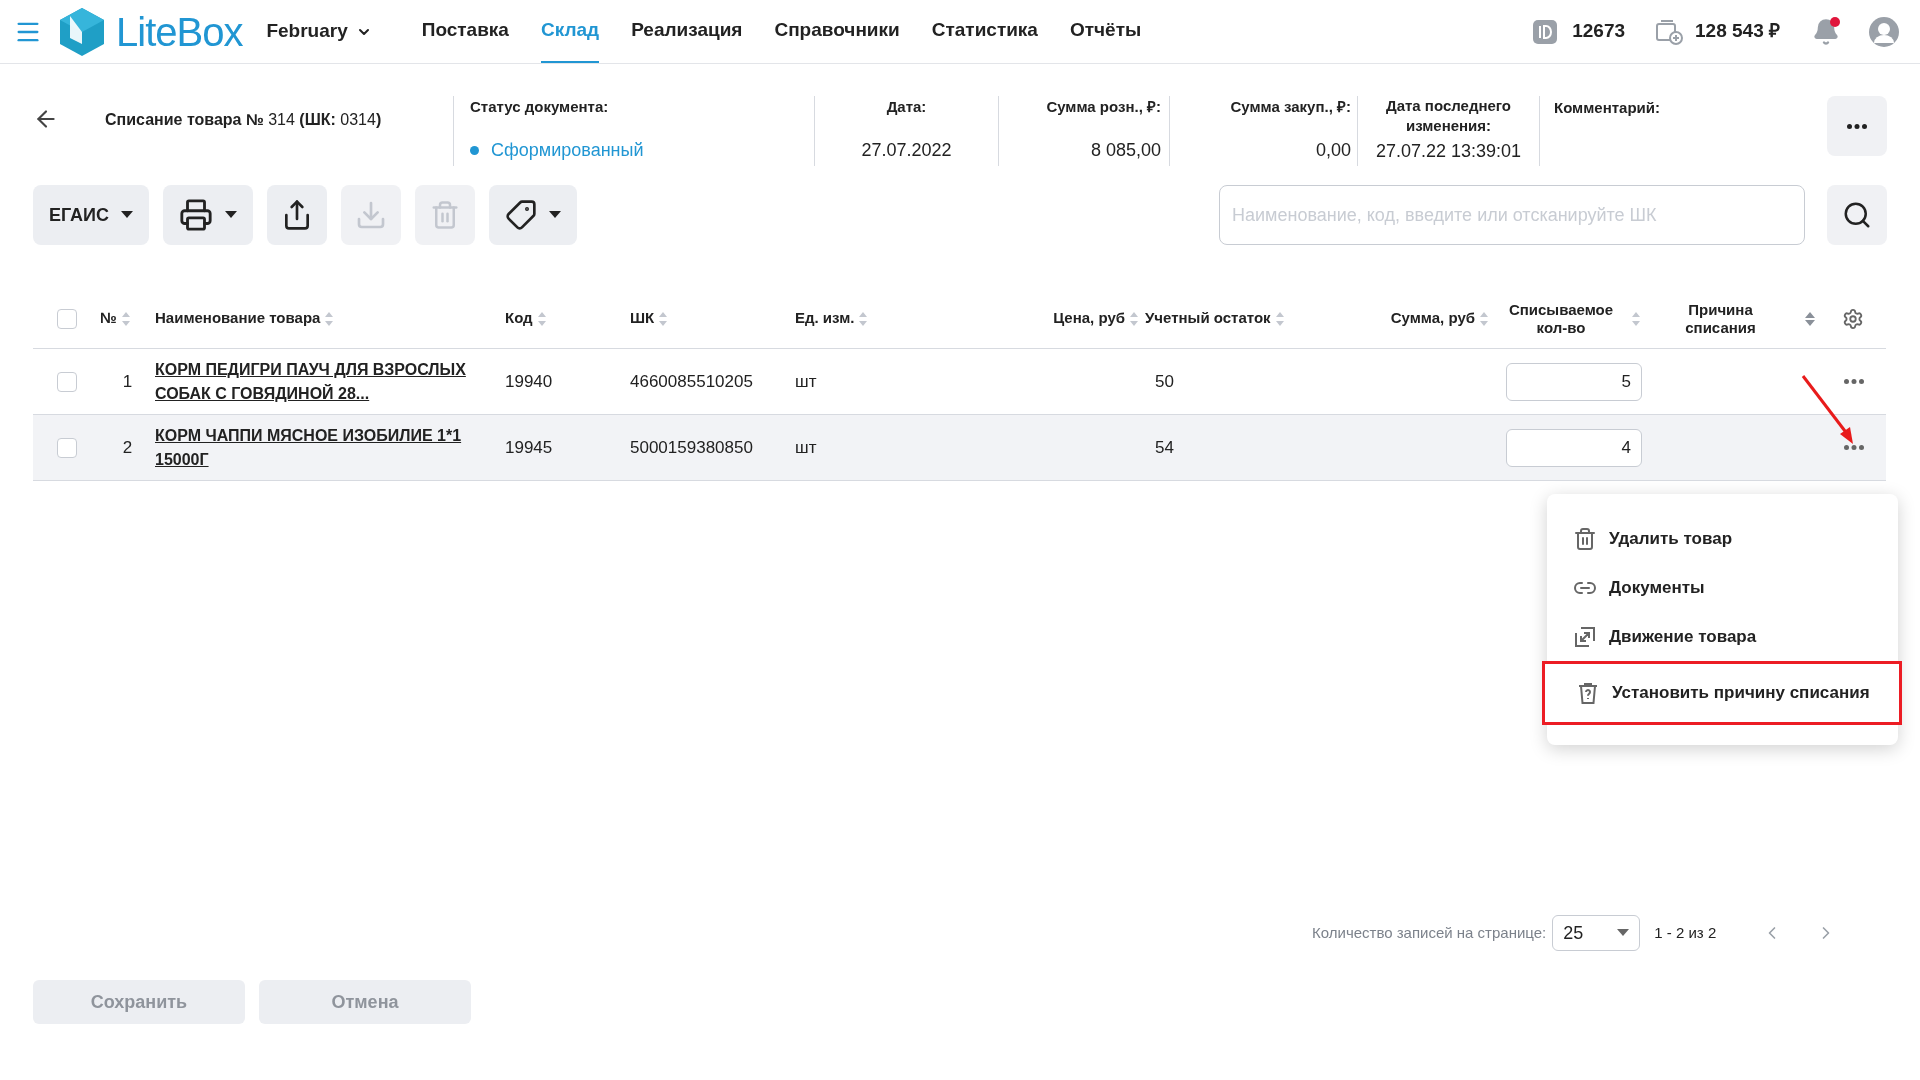  Describe the element at coordinates (1607, 107) in the screenshot. I see `field-label: Комментарий:` at that location.